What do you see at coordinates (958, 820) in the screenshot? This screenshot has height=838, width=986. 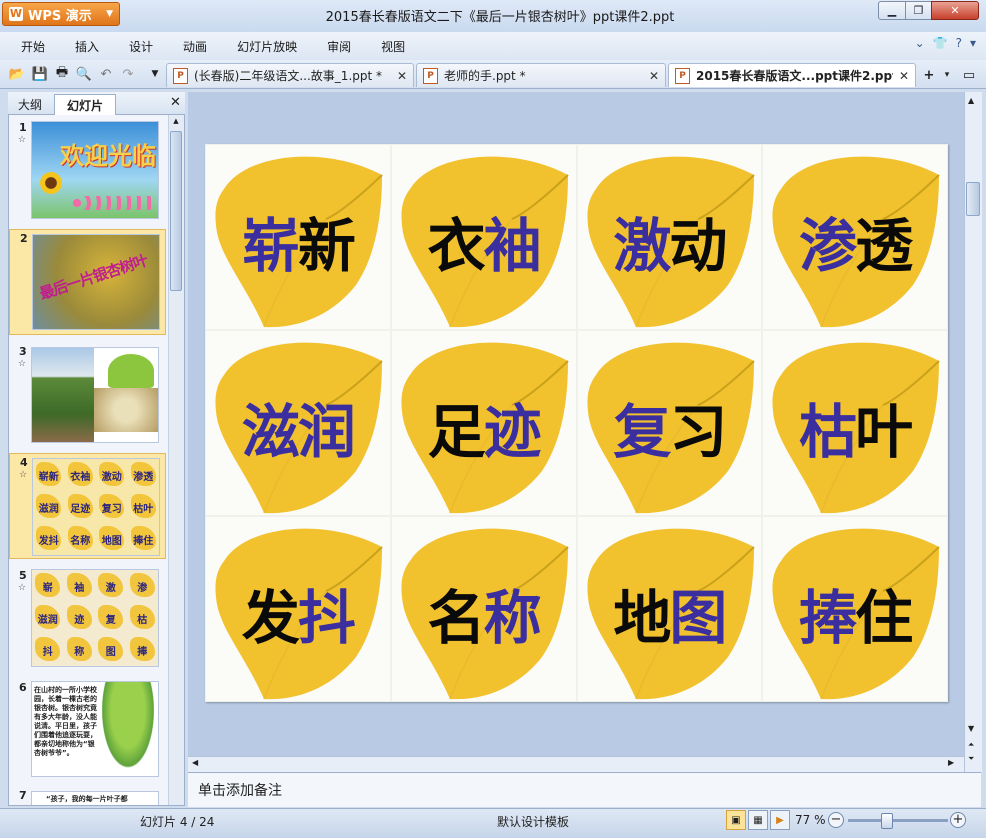 I see `zoom-in-button: +` at bounding box center [958, 820].